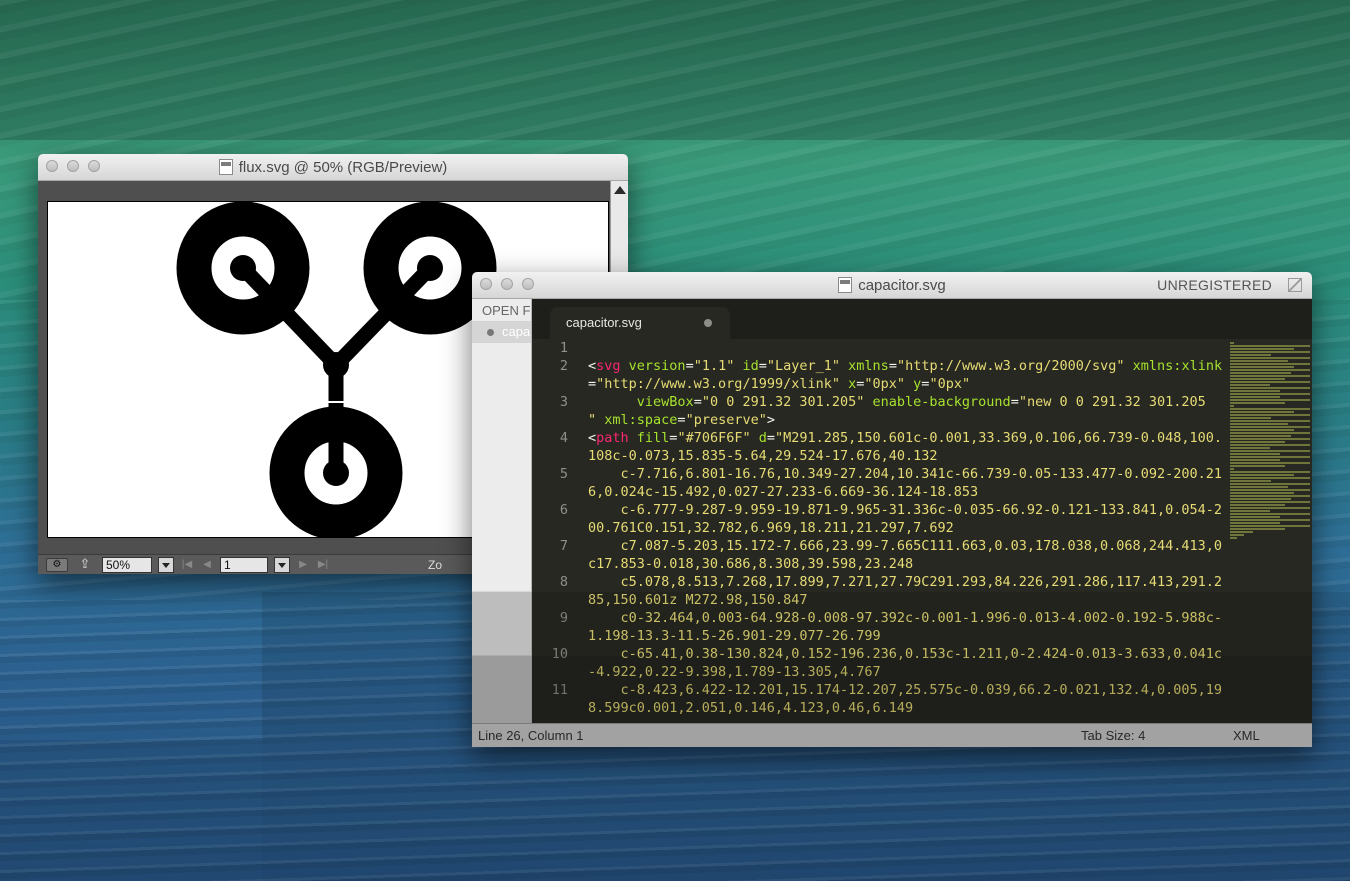 The width and height of the screenshot is (1350, 881). I want to click on sublime-titlebar: capacitor.svg UNREGISTERED, so click(892, 285).